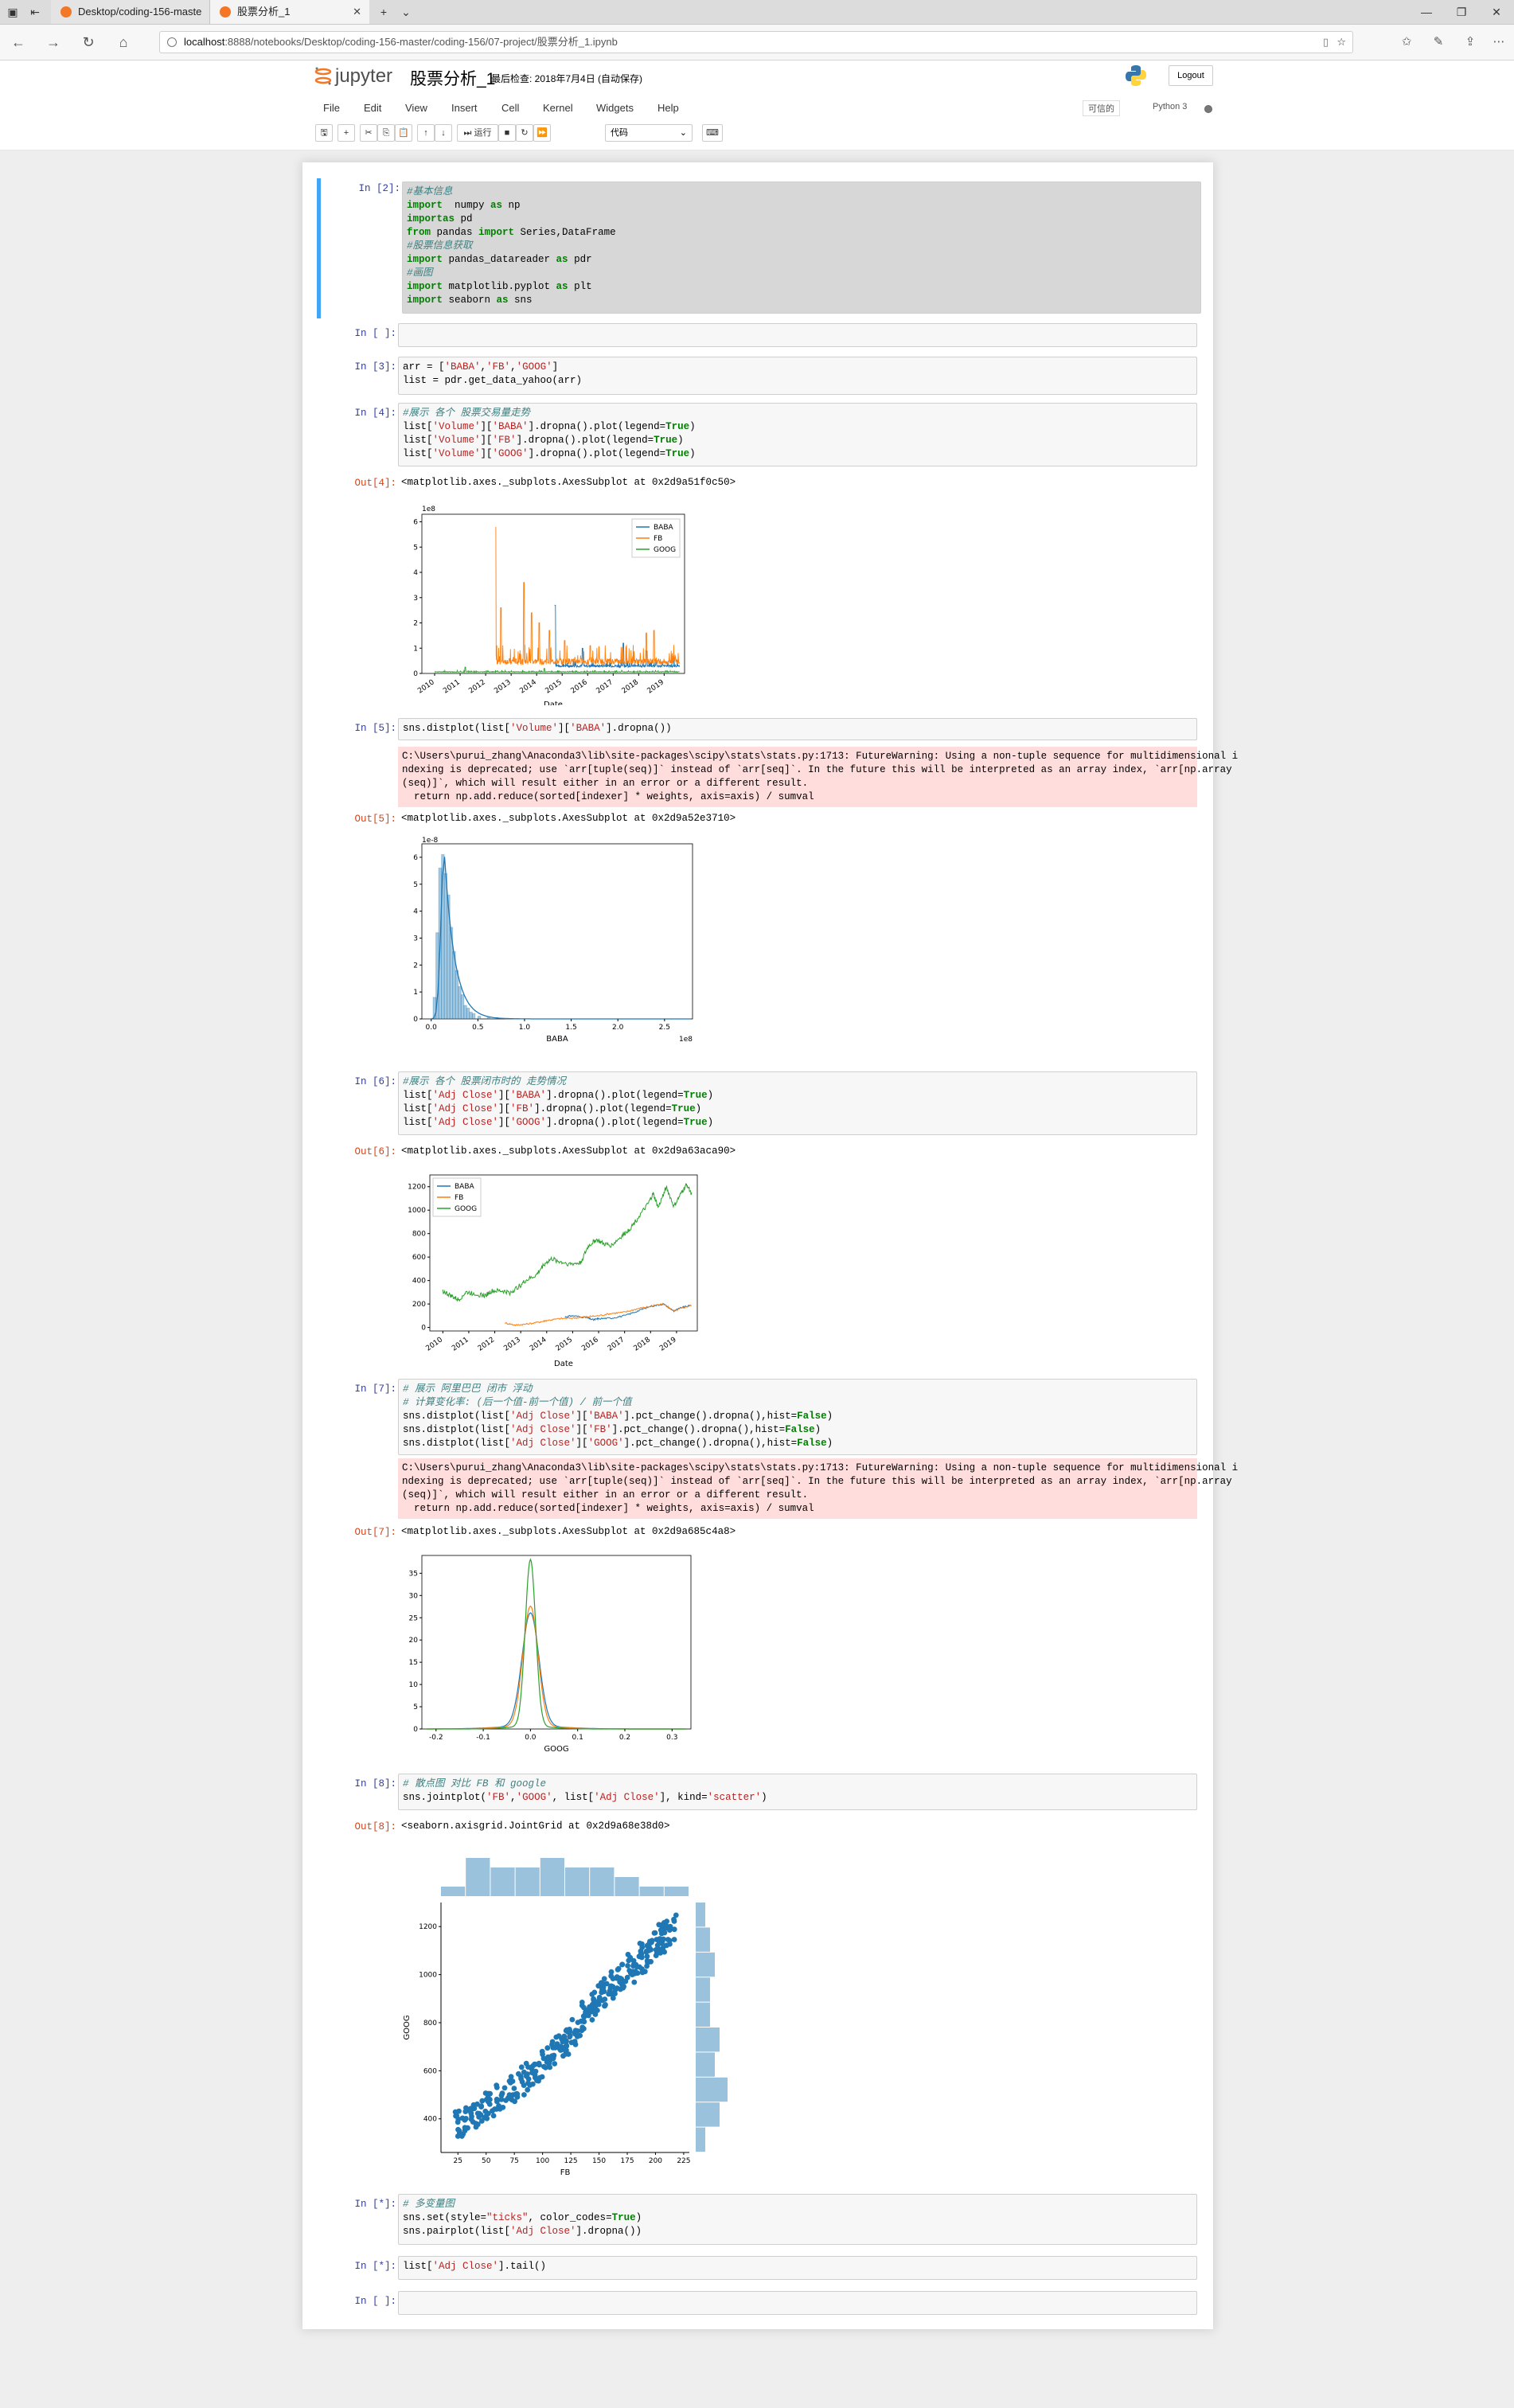  I want to click on tab-notebook: 股票分析_1 ✕, so click(289, 12).